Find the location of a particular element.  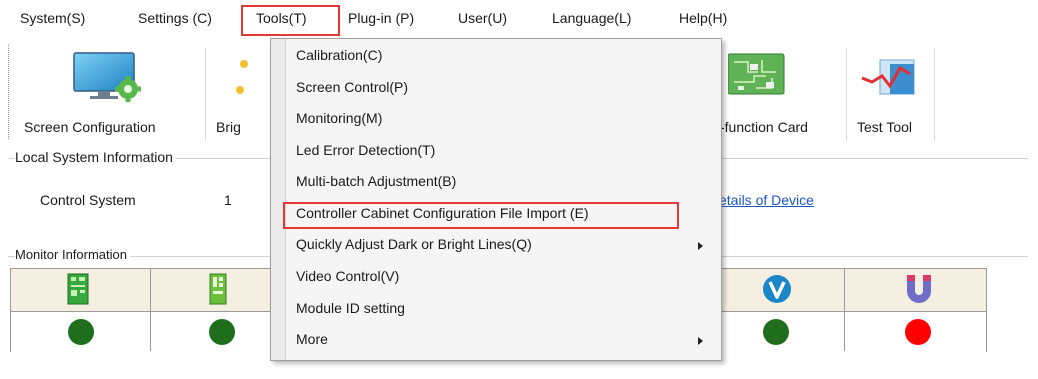

menu-item-screen-control: Screen Control(P) is located at coordinates (352, 87).